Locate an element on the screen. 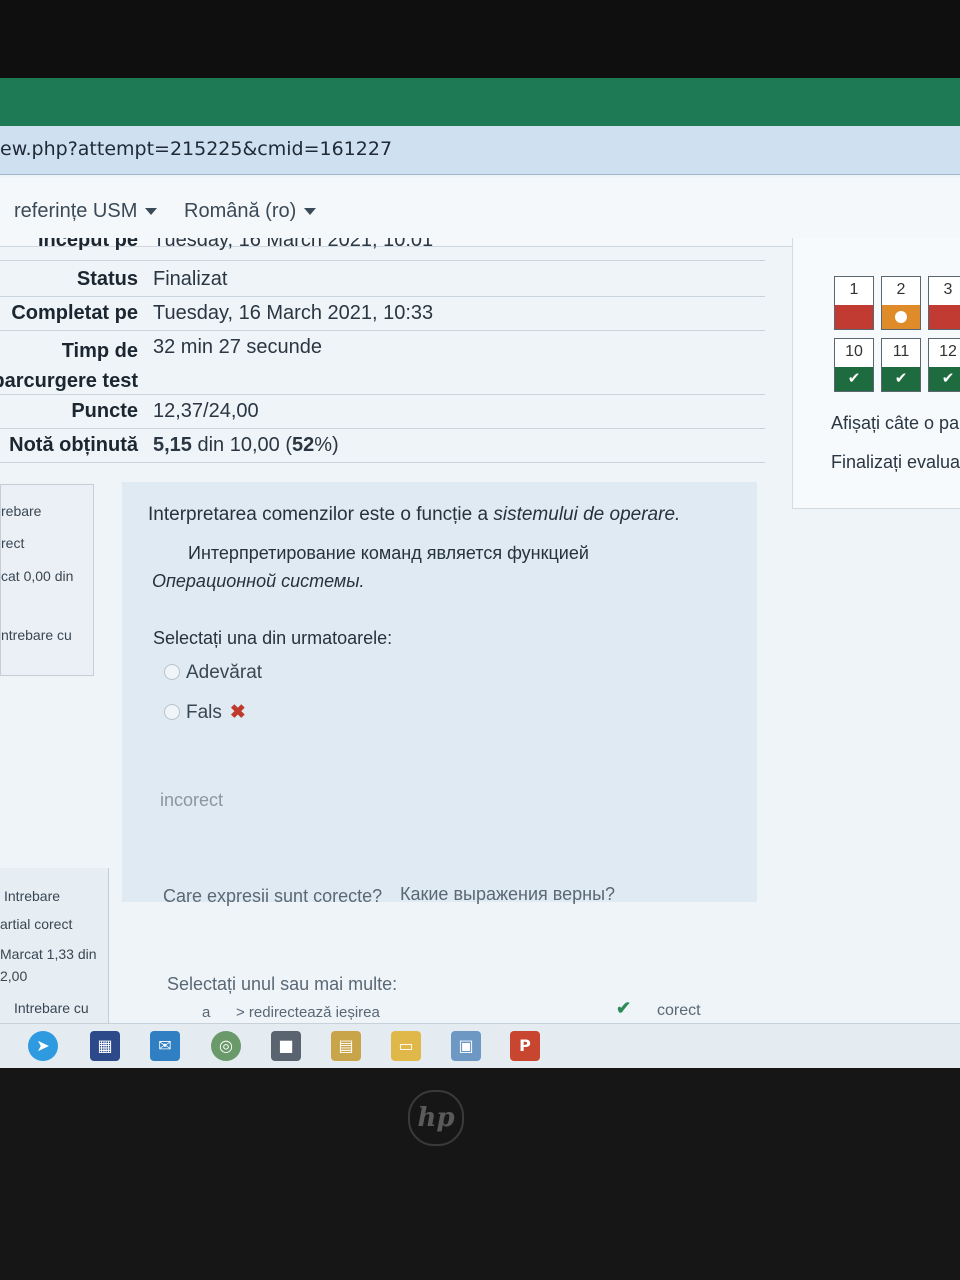  summary-value: Finalizat is located at coordinates (190, 279).